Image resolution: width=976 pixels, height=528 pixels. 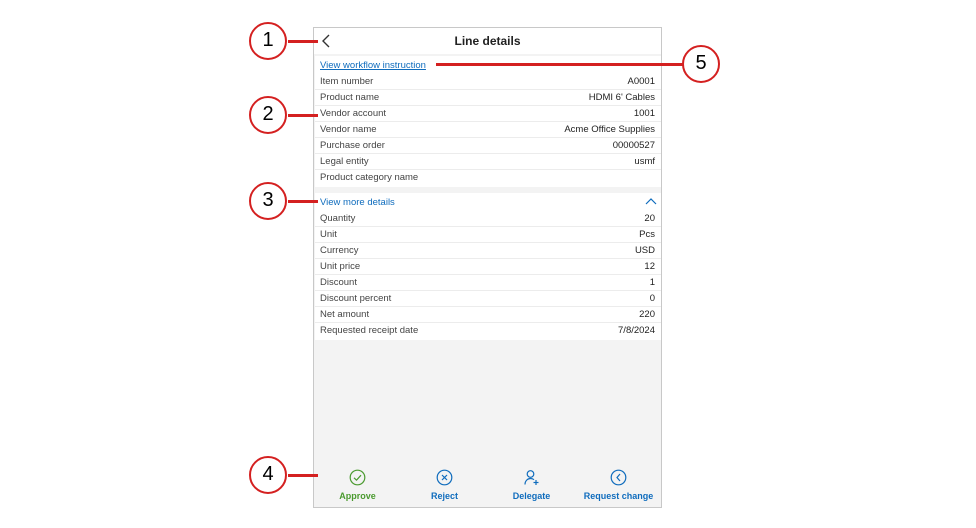 I want to click on detail-label: Quantity, so click(x=338, y=218).